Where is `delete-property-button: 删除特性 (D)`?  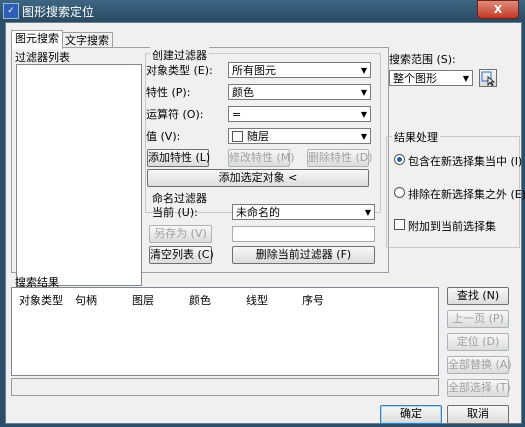
delete-property-button: 删除特性 (D) is located at coordinates (340, 158).